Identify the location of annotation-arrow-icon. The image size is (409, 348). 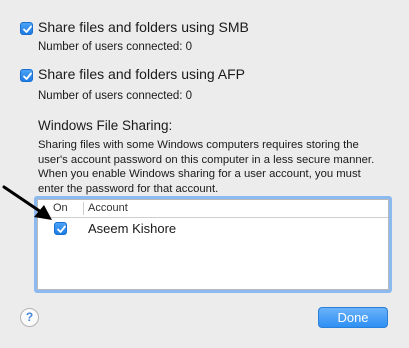
(27, 202).